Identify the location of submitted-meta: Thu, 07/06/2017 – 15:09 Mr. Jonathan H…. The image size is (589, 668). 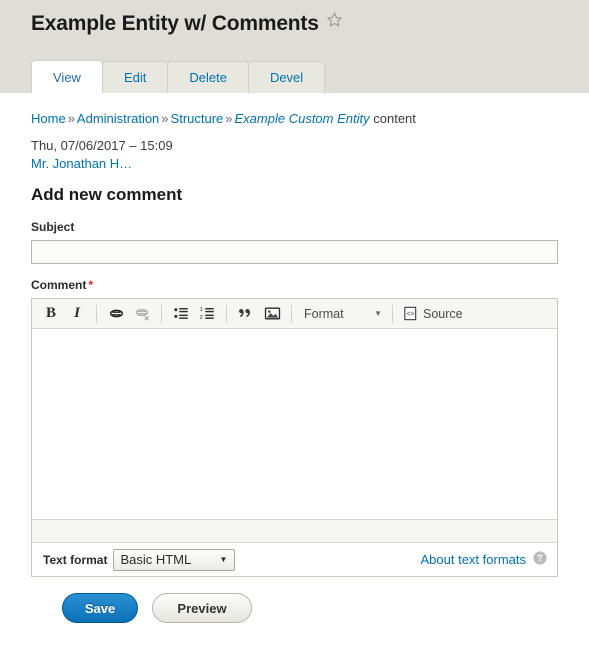
(310, 155).